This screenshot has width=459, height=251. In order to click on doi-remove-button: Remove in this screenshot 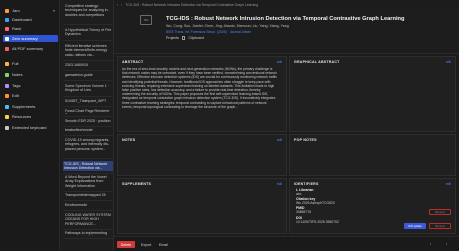, I will do `click(440, 226)`.